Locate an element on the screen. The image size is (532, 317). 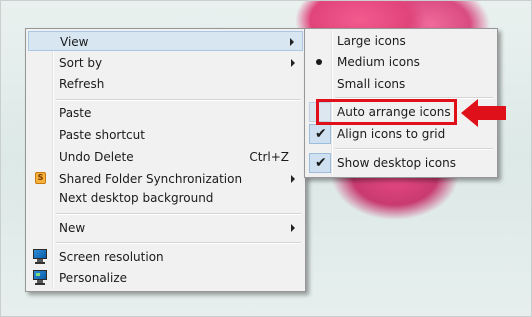
submenu-item-small-icons: Small icons is located at coordinates (401, 84).